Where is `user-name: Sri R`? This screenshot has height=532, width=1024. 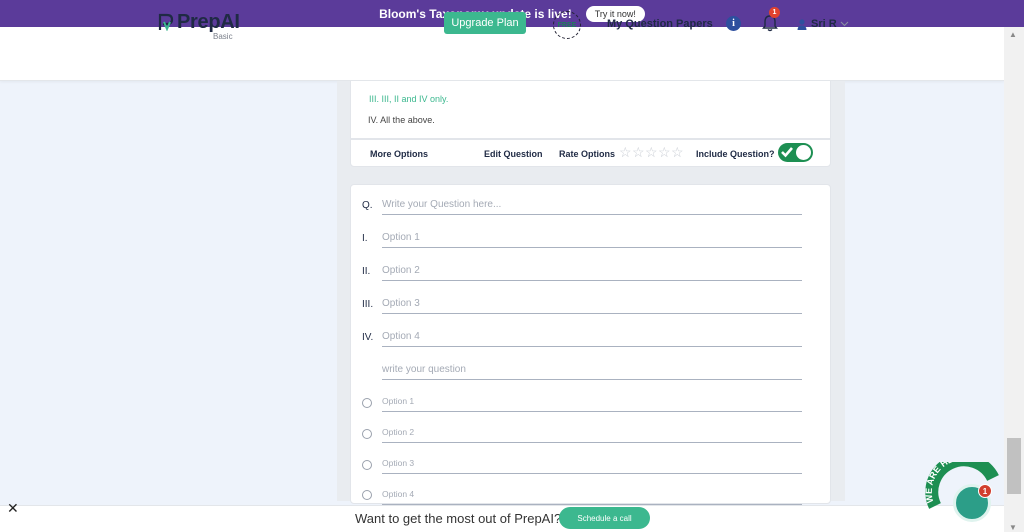
user-name: Sri R is located at coordinates (824, 24).